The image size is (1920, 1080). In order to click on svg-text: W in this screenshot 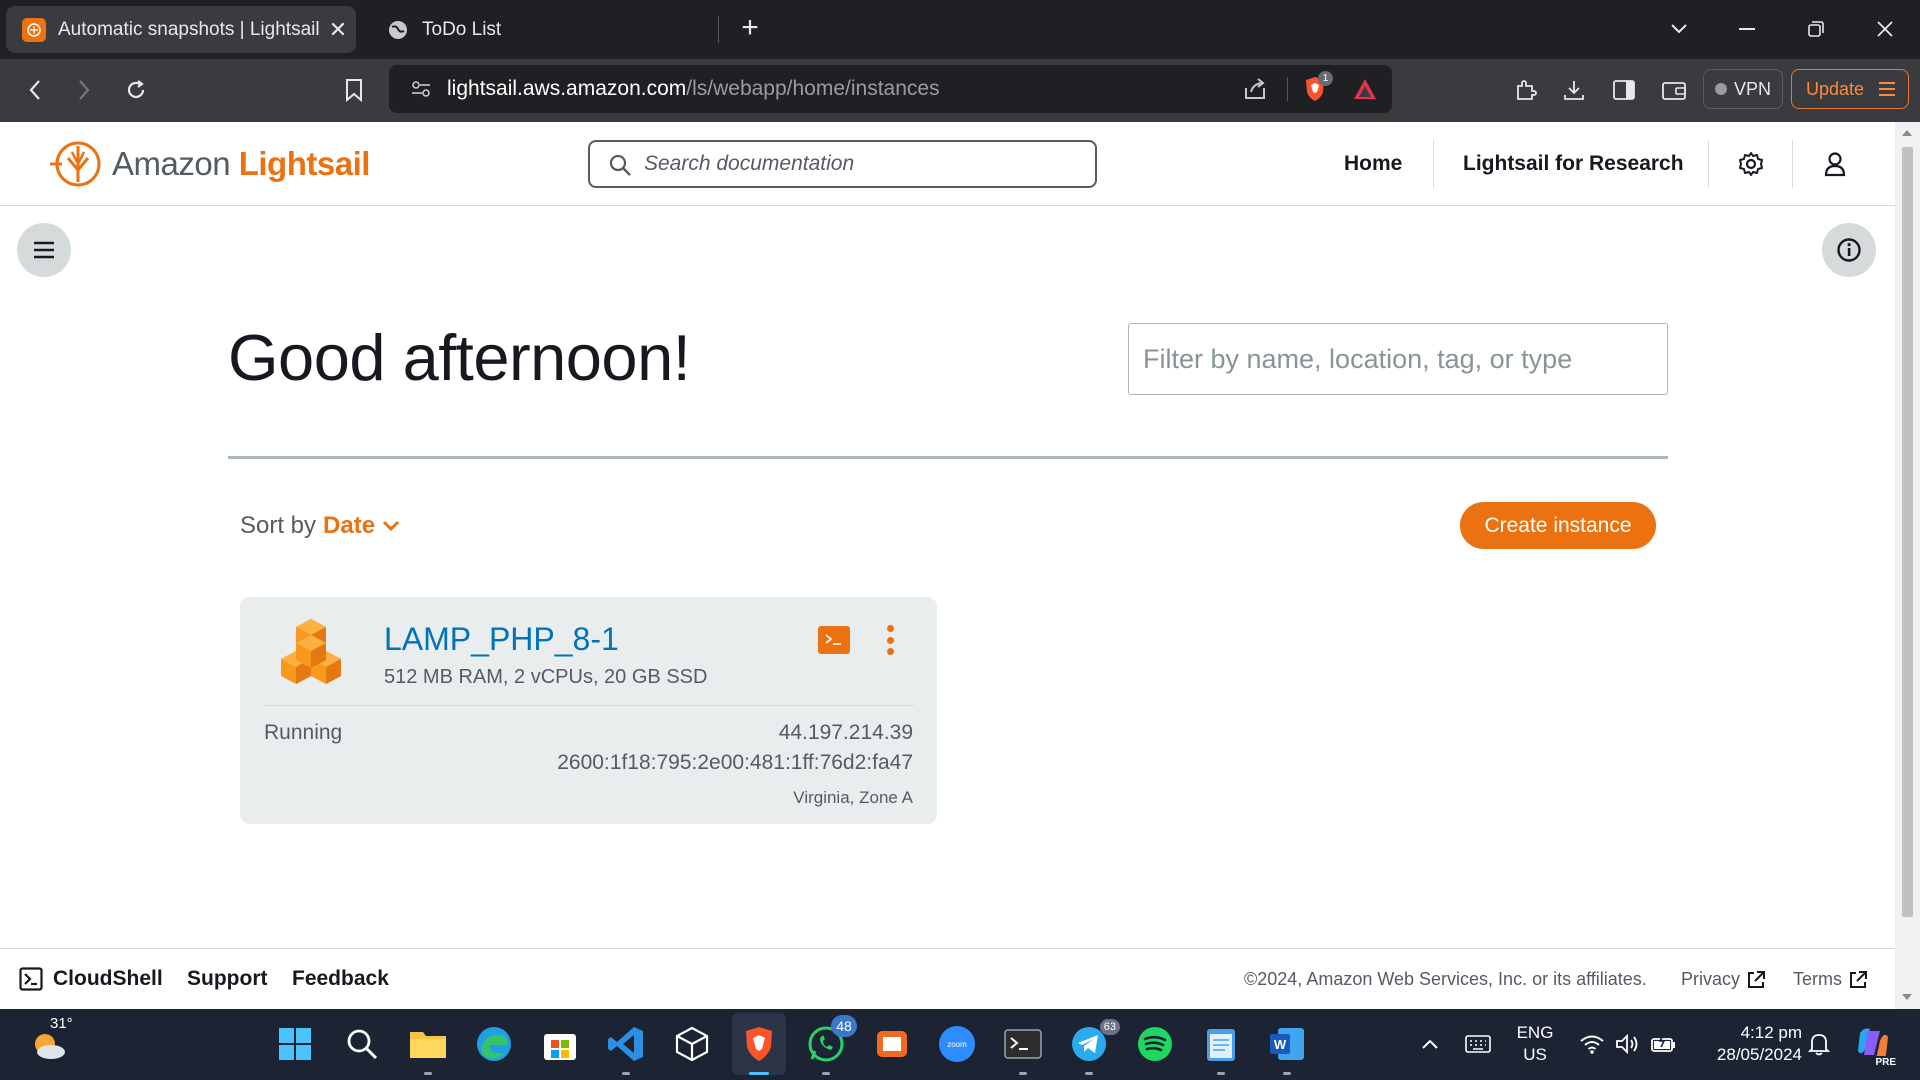, I will do `click(1280, 1044)`.